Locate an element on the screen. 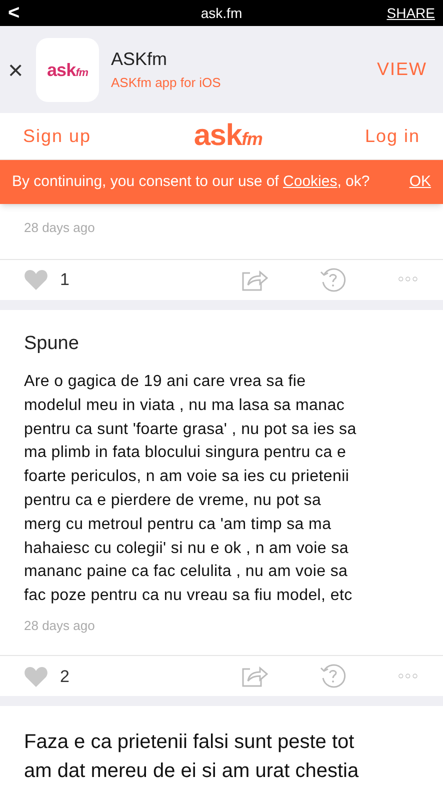 This screenshot has width=443, height=788. share-link: SHARE is located at coordinates (405, 13).